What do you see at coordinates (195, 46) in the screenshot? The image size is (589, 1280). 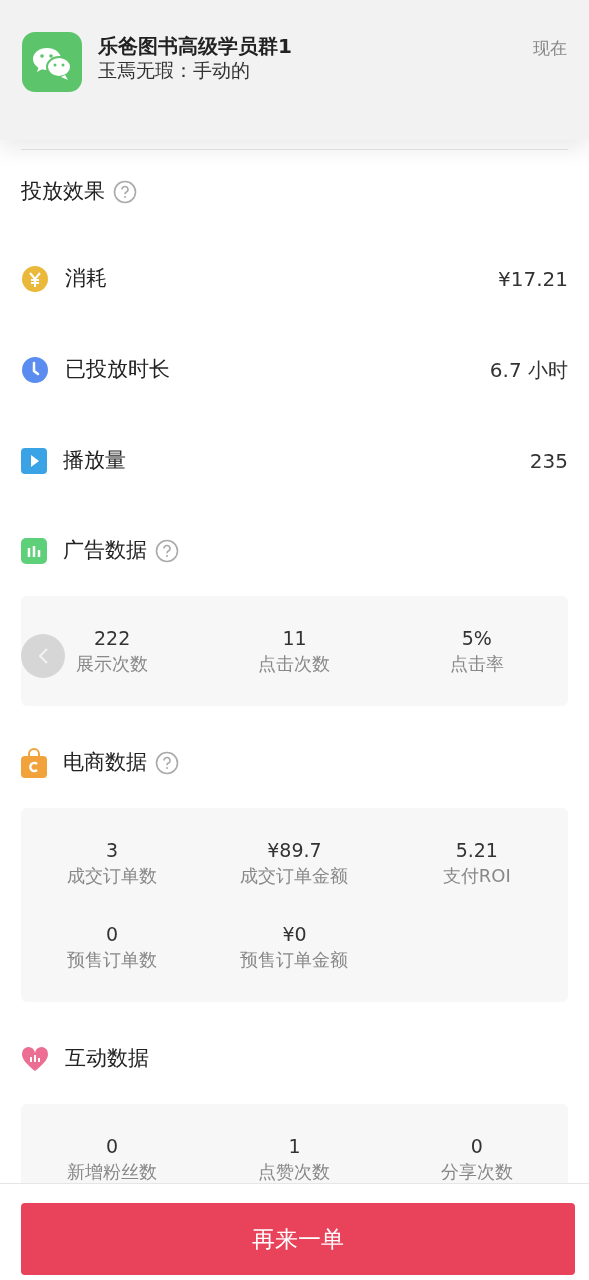 I see `notification-title: 乐爸图书高级学员群1` at bounding box center [195, 46].